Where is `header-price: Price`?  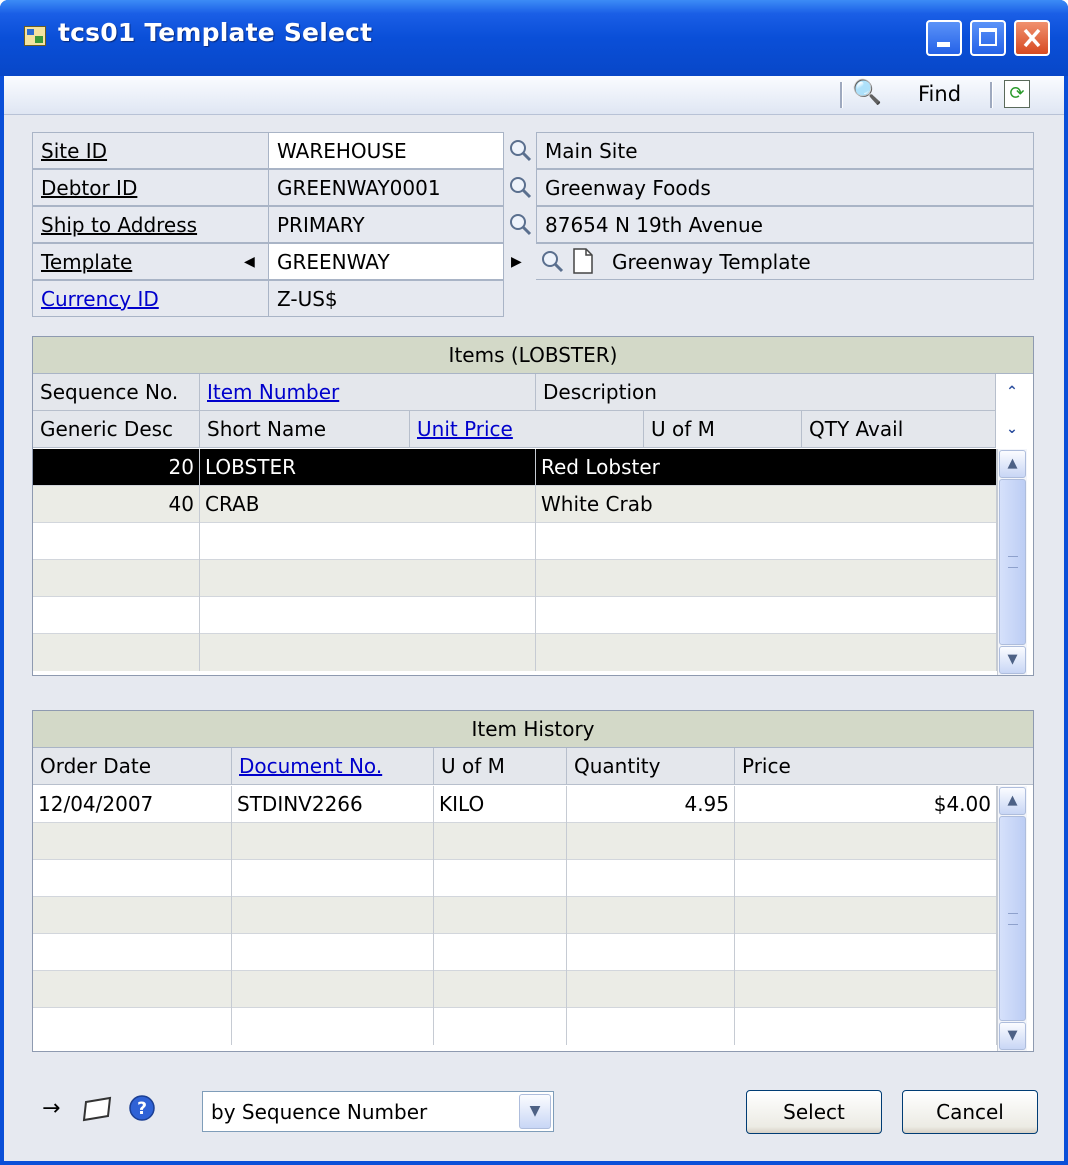 header-price: Price is located at coordinates (884, 766).